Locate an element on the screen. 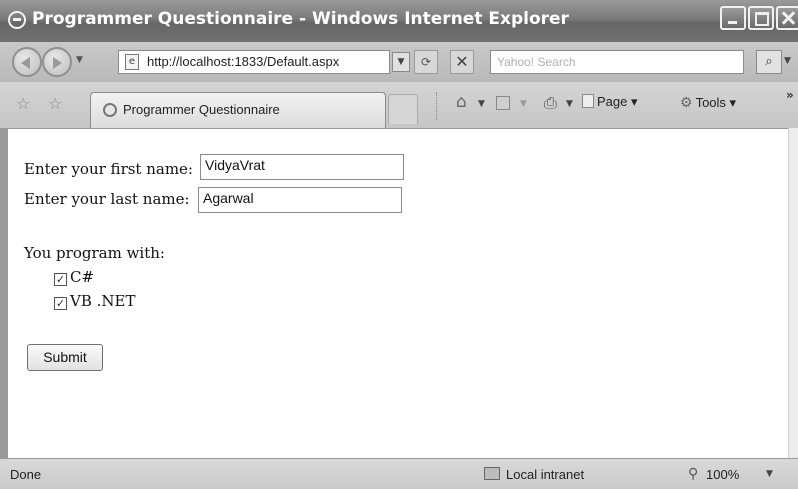 This screenshot has height=489, width=798. command-separator is located at coordinates (437, 106).